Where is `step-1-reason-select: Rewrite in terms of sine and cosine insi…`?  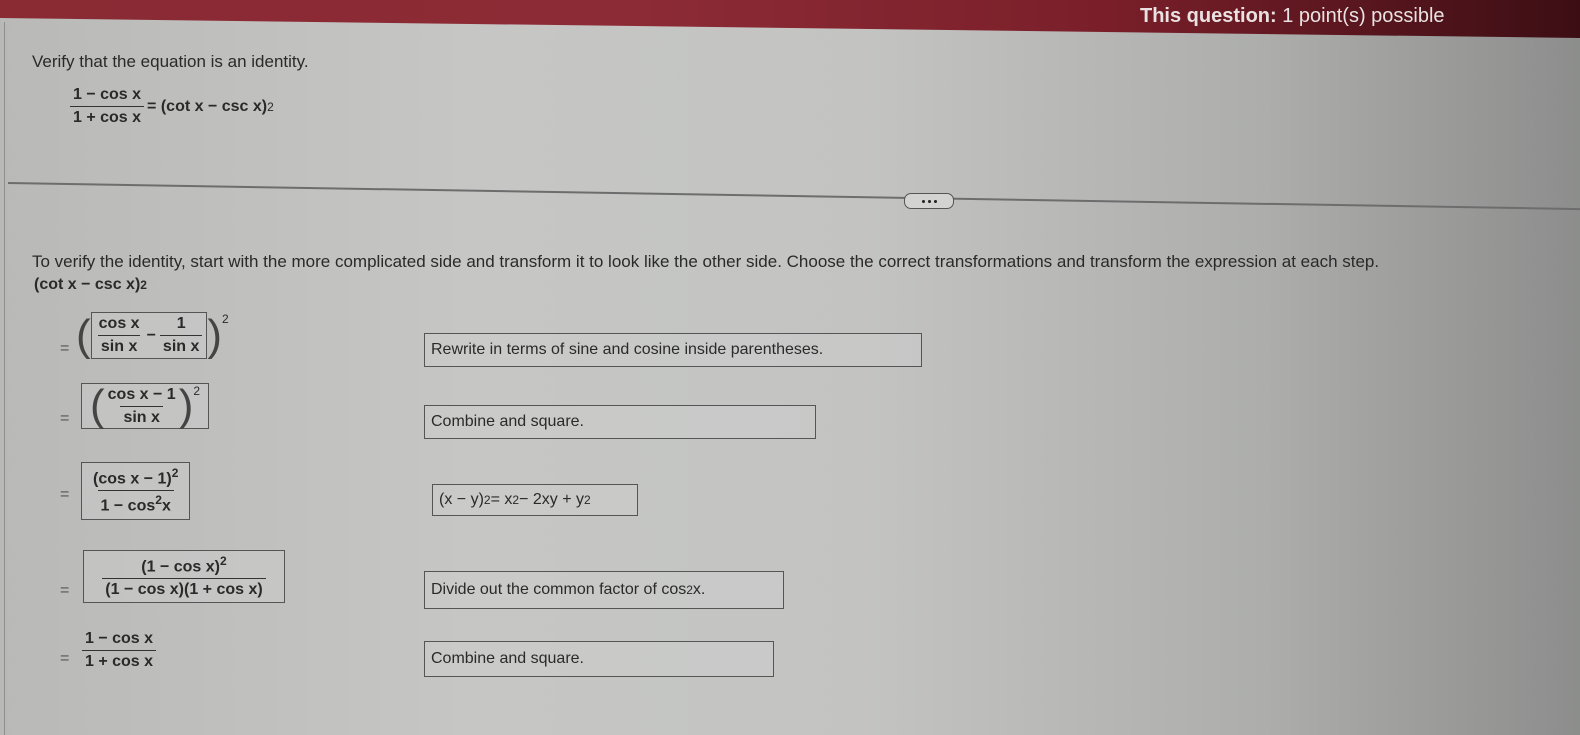
step-1-reason-select: Rewrite in terms of sine and cosine insi… is located at coordinates (673, 350).